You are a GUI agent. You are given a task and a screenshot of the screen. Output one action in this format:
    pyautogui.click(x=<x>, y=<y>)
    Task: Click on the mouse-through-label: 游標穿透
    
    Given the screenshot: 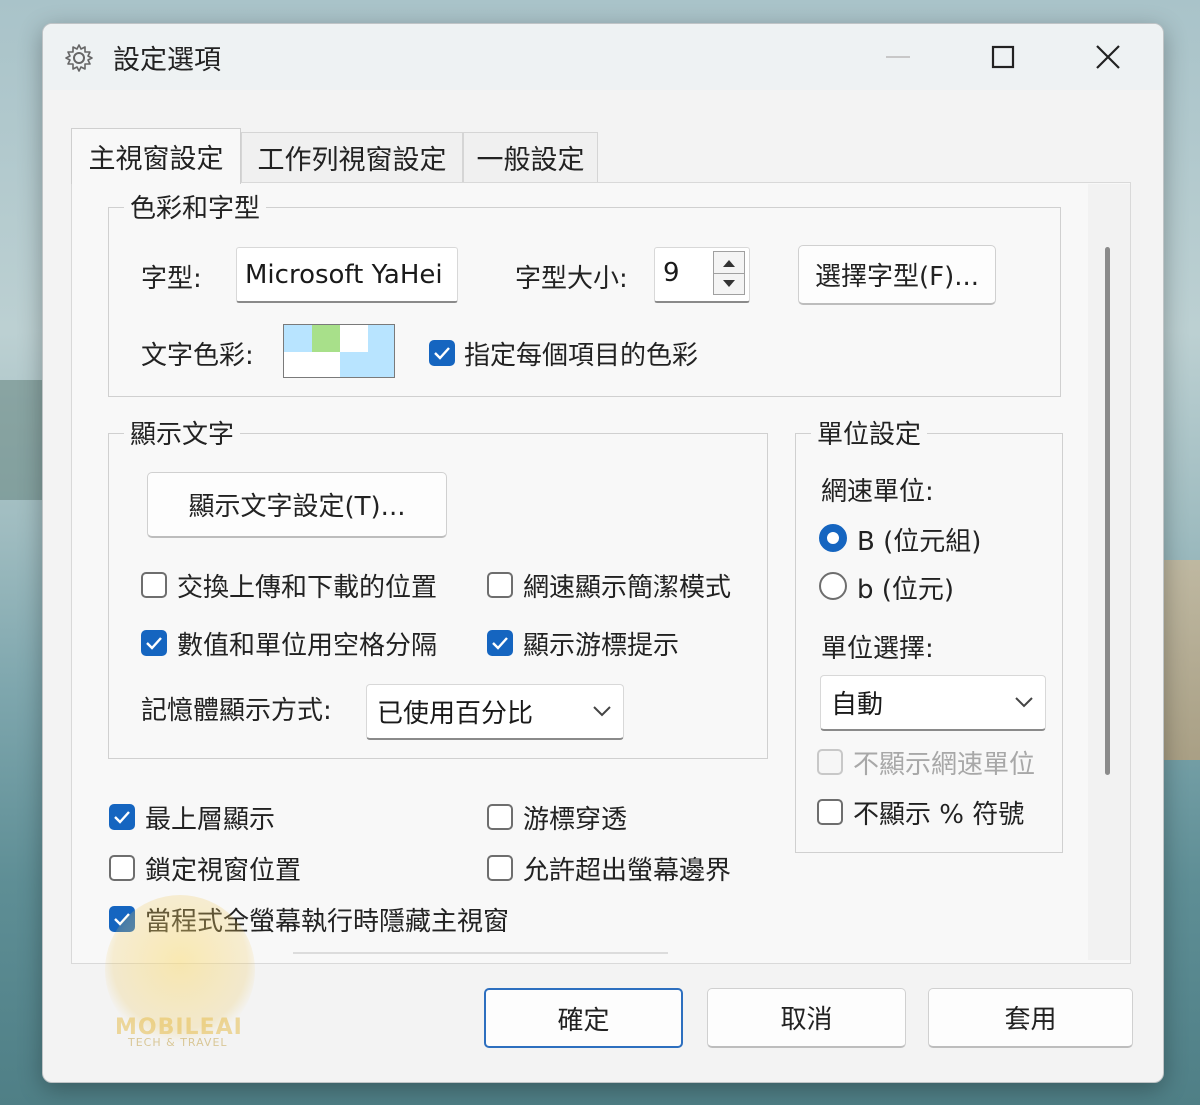 What is the action you would take?
    pyautogui.click(x=575, y=820)
    